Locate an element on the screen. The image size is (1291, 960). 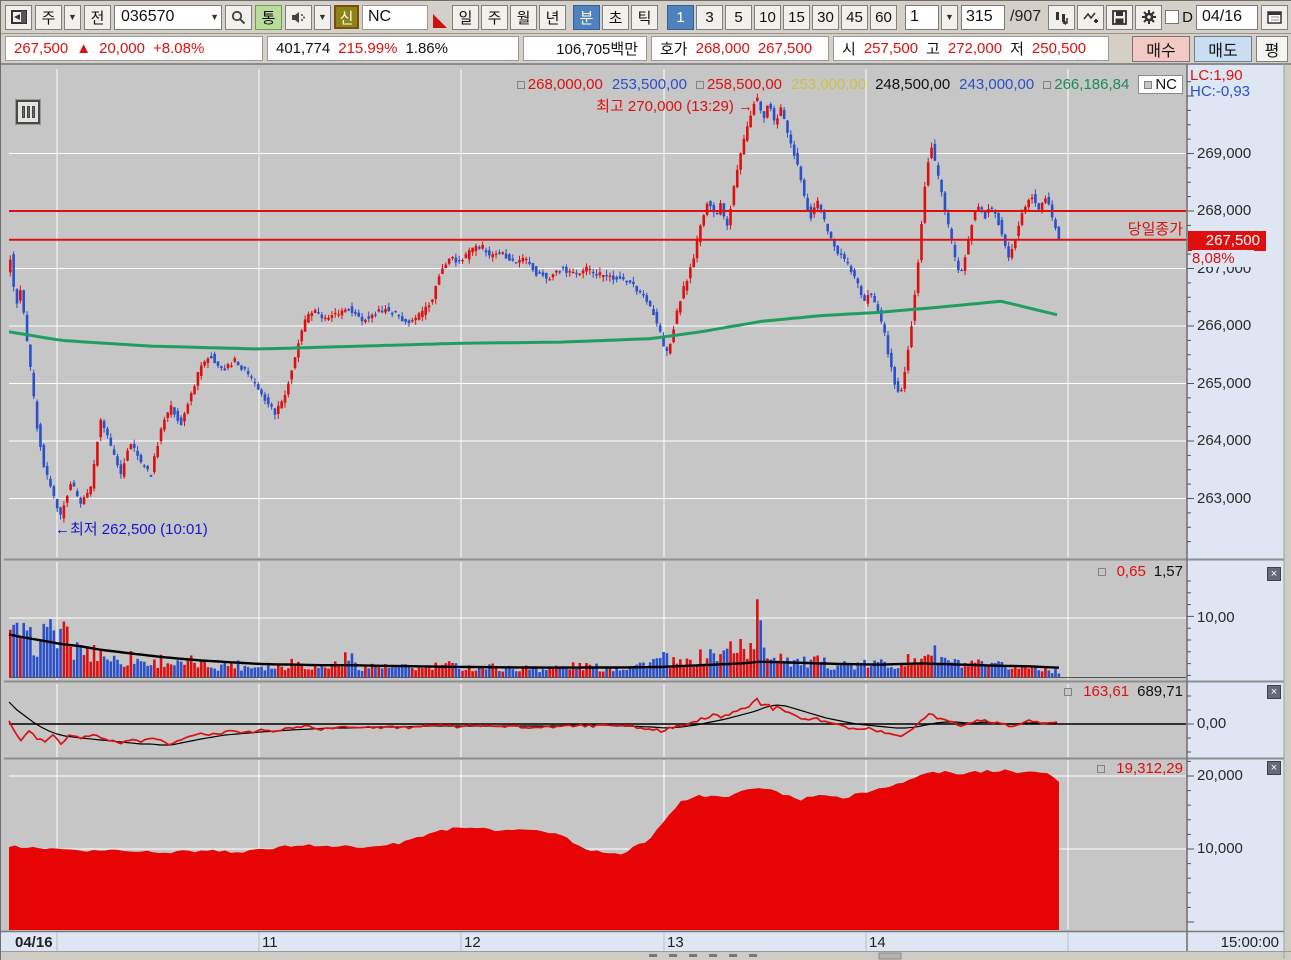
stock-name-label: NC is located at coordinates (395, 17).